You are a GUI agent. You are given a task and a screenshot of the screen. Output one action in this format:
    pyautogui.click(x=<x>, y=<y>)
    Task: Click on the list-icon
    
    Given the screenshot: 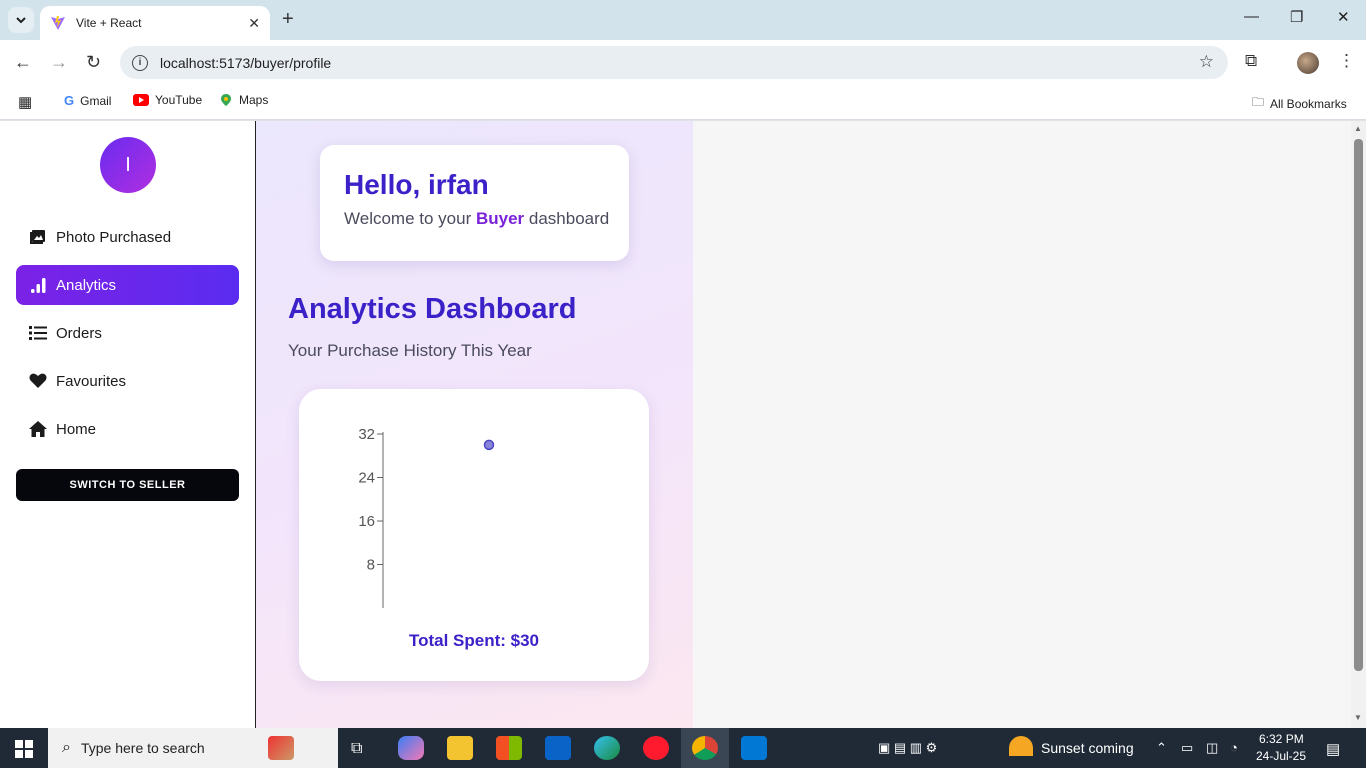 What is the action you would take?
    pyautogui.click(x=38, y=333)
    